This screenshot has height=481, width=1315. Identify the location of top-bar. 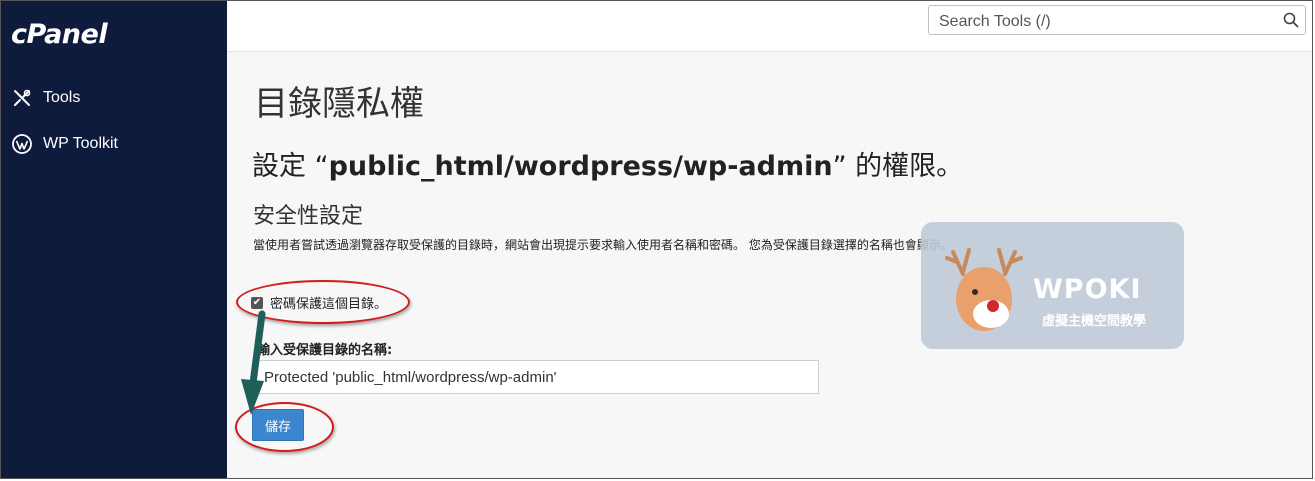
(769, 26).